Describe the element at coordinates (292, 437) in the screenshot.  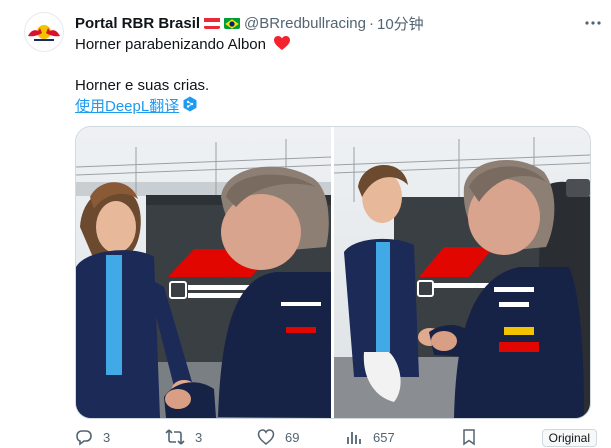
I see `like-count: 69` at that location.